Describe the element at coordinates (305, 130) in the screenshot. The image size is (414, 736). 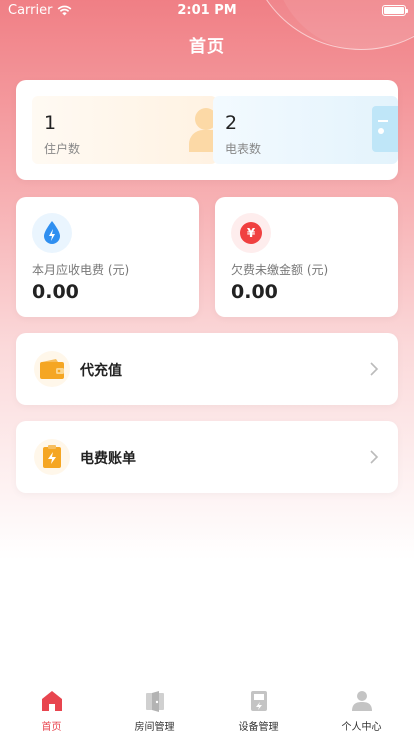
I see `meters-stat: 2 电表数` at that location.